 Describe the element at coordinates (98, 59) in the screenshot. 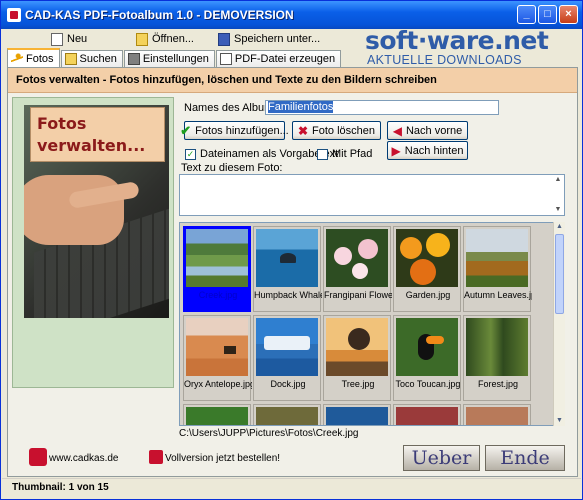

I see `tab-suchen-label: Suchen` at that location.